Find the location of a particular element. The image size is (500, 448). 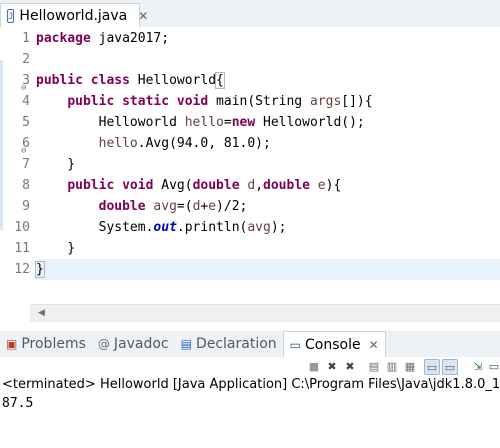

line-number: 6 is located at coordinates (26, 143).